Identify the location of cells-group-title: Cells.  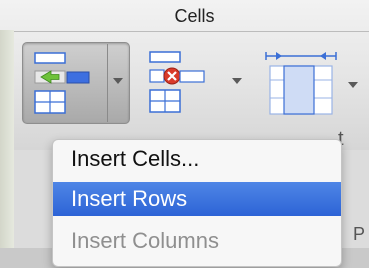
(194, 16).